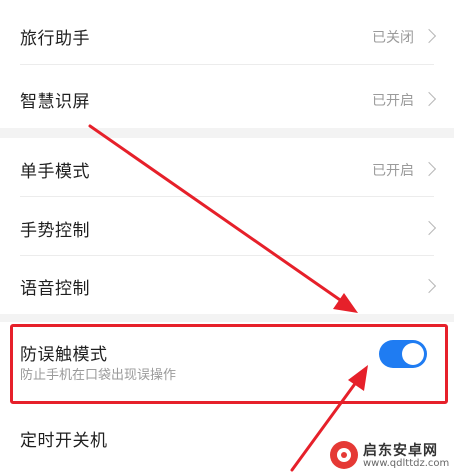  Describe the element at coordinates (406, 463) in the screenshot. I see `watermark-url: www.qdlttdz.com` at that location.